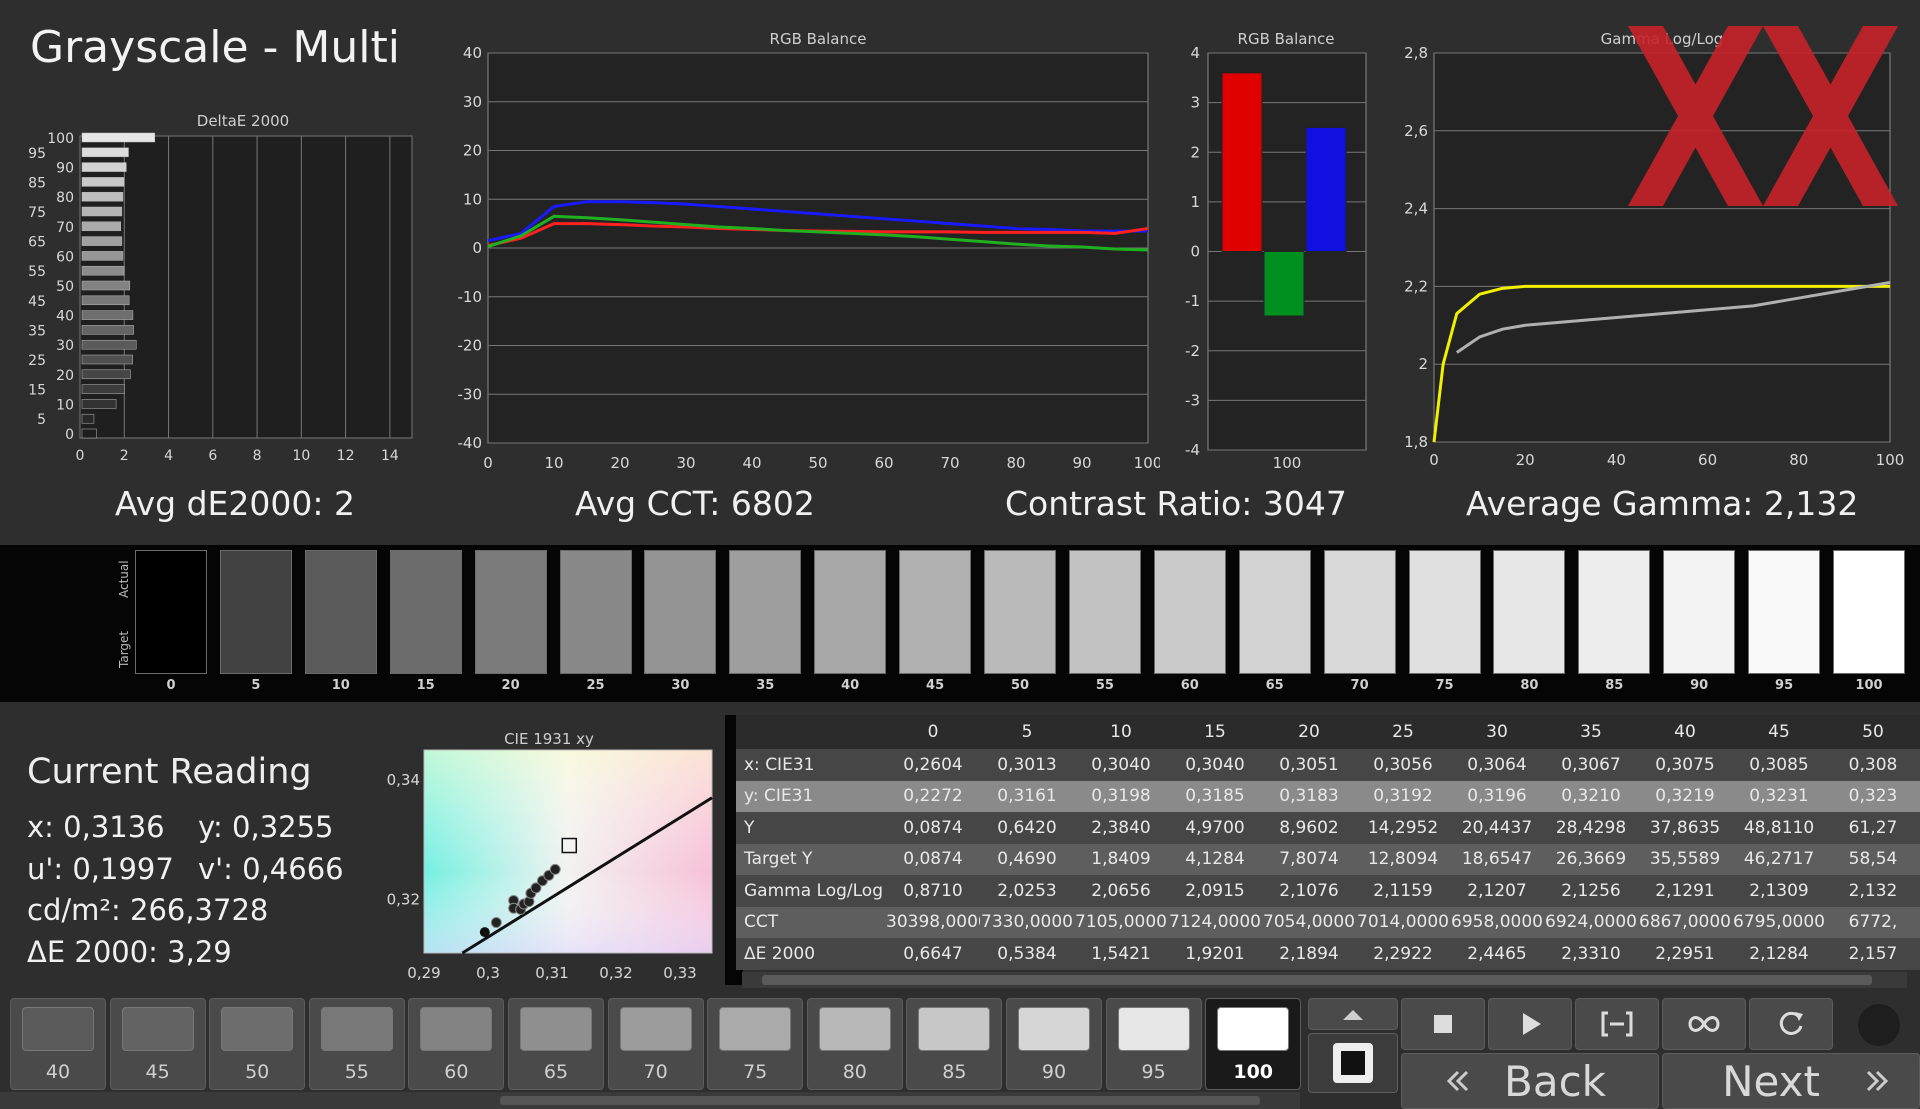  I want to click on table-column-header: 35, so click(1591, 732).